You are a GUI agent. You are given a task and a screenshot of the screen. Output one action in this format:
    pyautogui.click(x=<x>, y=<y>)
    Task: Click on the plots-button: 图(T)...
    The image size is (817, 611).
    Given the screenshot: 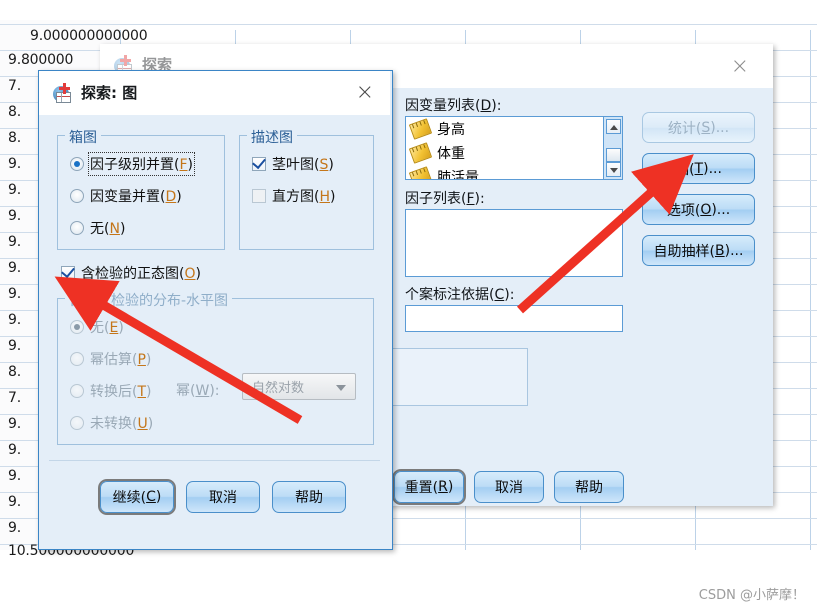 What is the action you would take?
    pyautogui.click(x=698, y=168)
    